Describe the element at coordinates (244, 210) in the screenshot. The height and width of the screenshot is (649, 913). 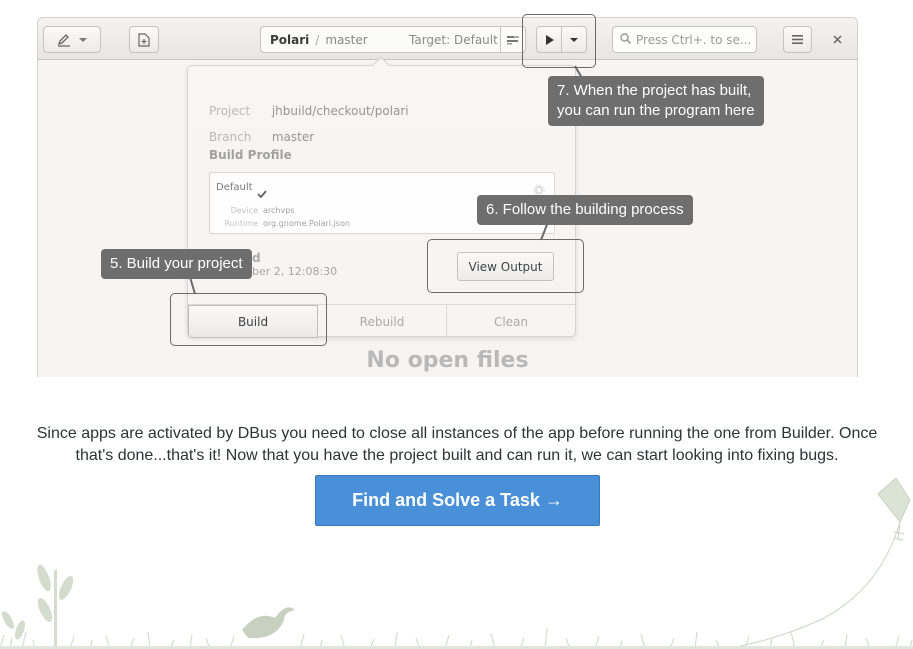
I see `device-label: Device` at that location.